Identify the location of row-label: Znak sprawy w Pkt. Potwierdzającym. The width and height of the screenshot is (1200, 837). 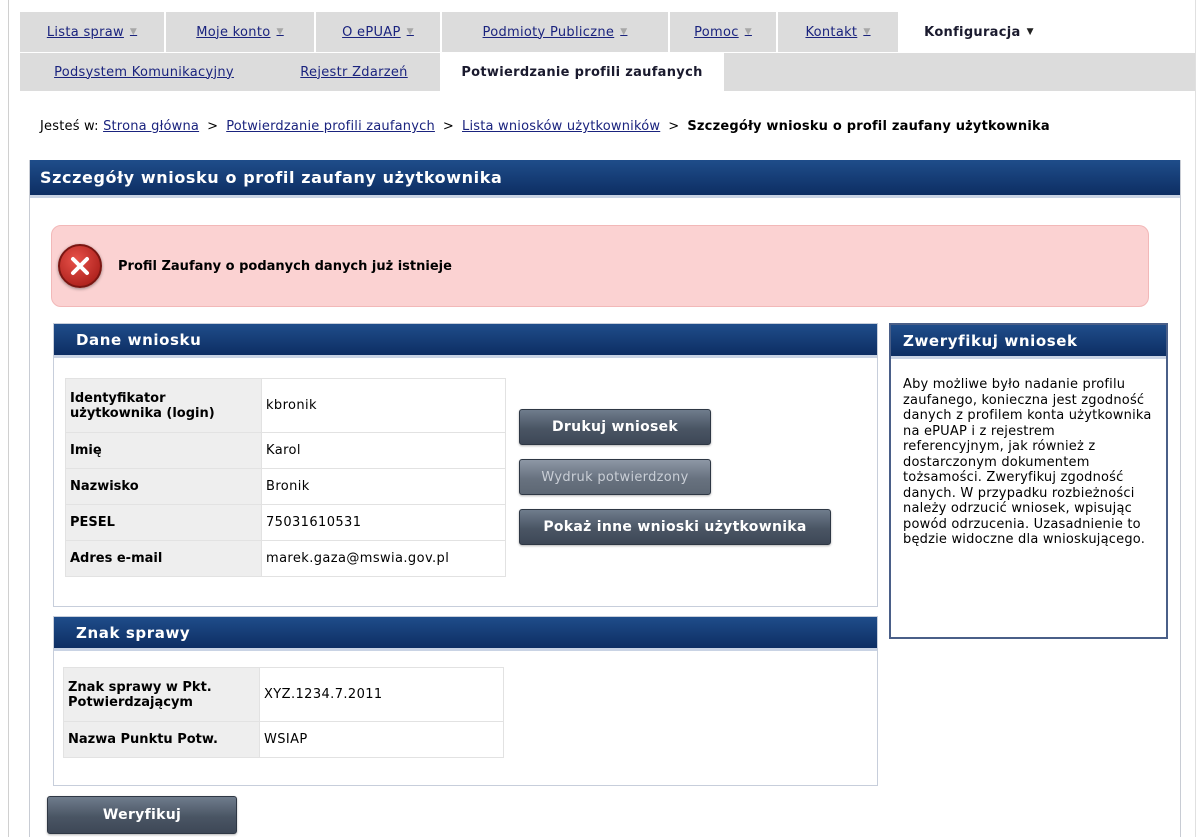
(161, 694).